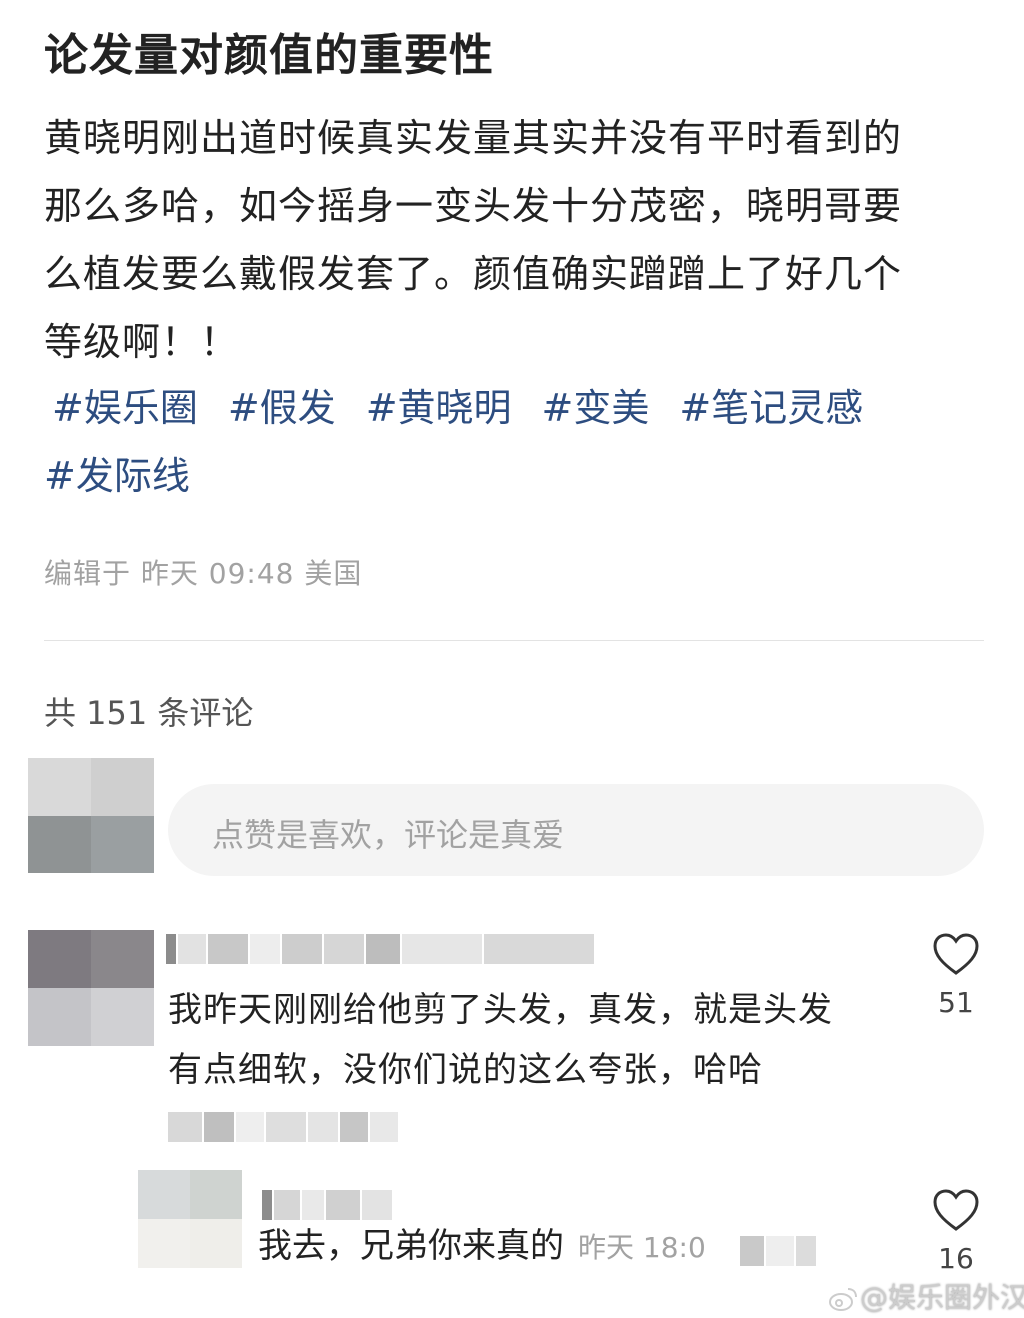 This screenshot has height=1318, width=1024. Describe the element at coordinates (942, 1297) in the screenshot. I see `watermark-text: @娱乐圈外汉` at that location.